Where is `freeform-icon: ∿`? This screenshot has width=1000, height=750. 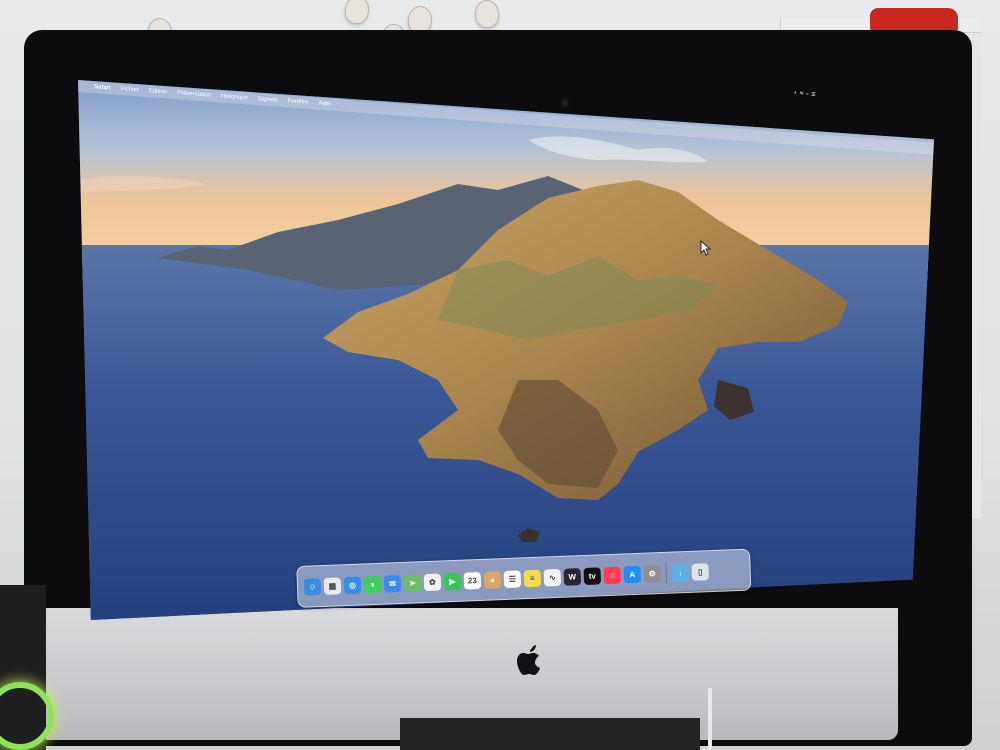
freeform-icon: ∿ is located at coordinates (552, 577).